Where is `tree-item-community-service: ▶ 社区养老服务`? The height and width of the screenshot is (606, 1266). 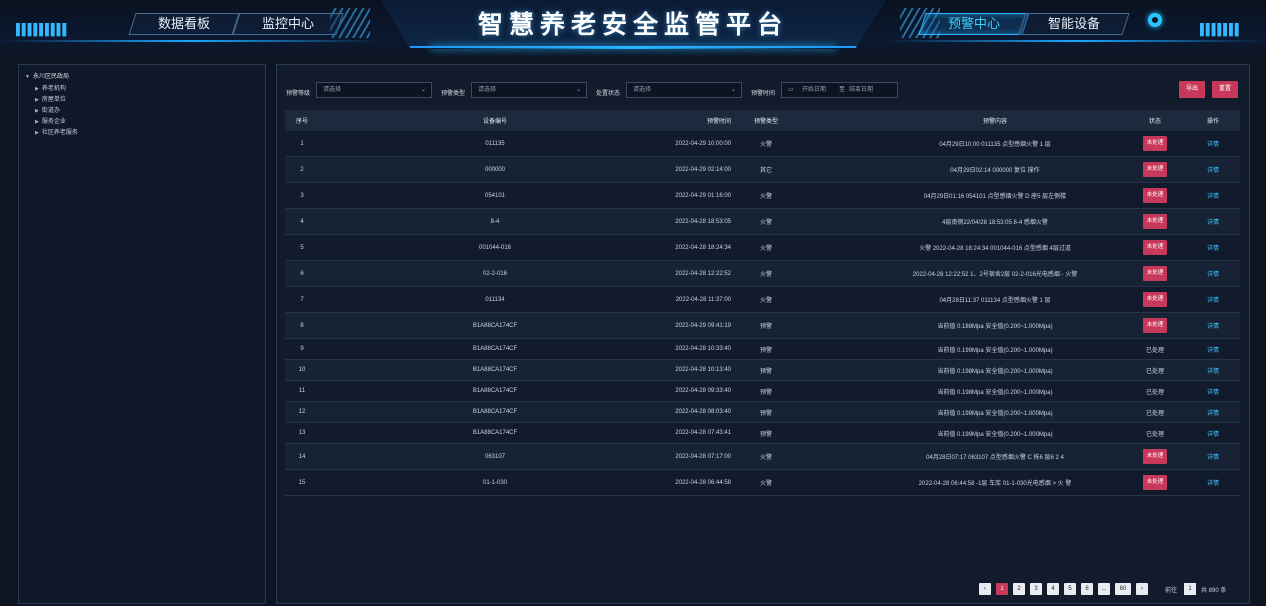 tree-item-community-service: ▶ 社区养老服务 is located at coordinates (56, 131).